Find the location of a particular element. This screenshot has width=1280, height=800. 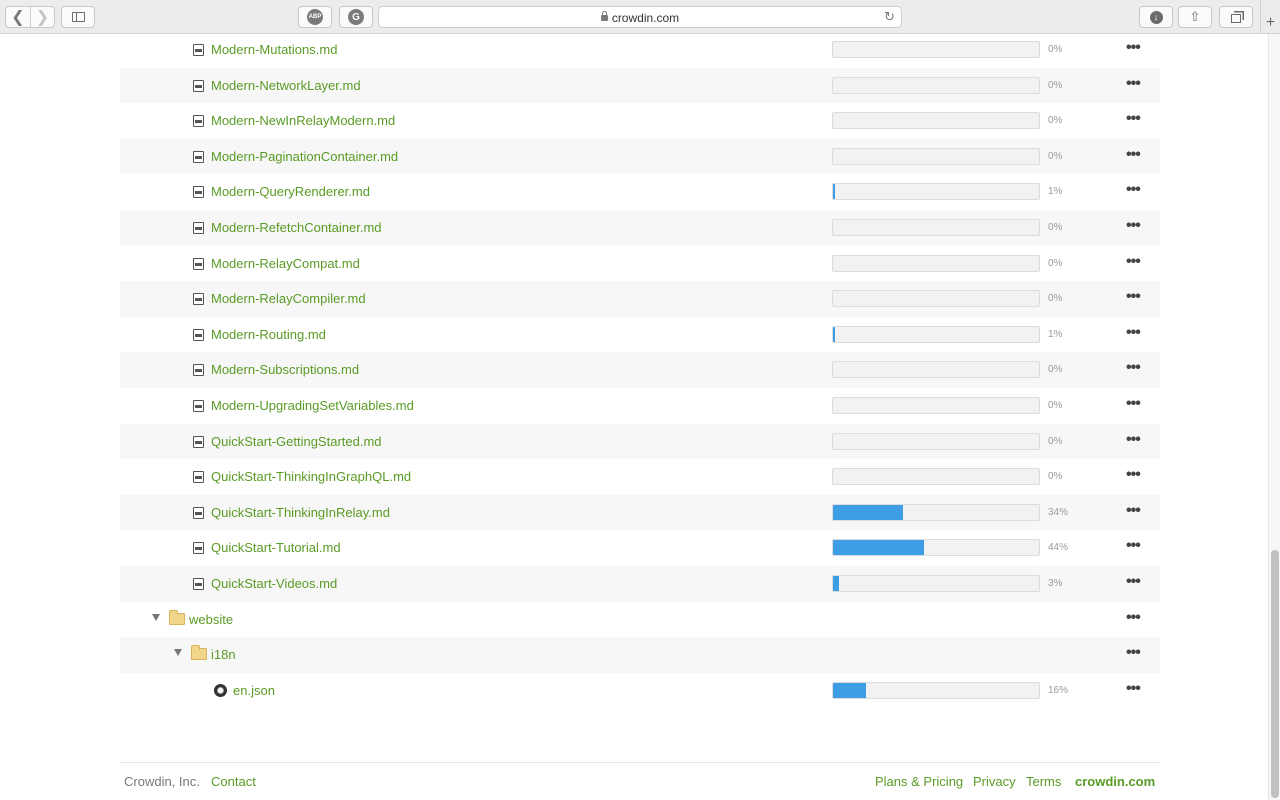

file-row: Modern-Mutations.md 0% ••• is located at coordinates (640, 50).